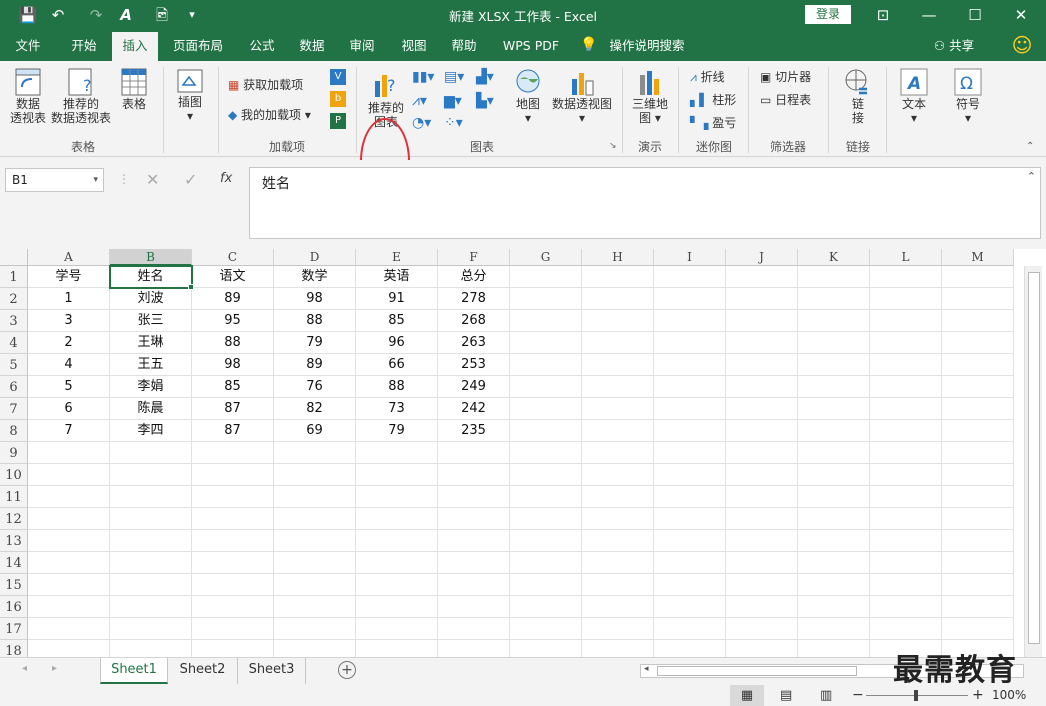 This screenshot has width=1046, height=706. Describe the element at coordinates (233, 277) in the screenshot. I see `cell-c1: 语文` at that location.